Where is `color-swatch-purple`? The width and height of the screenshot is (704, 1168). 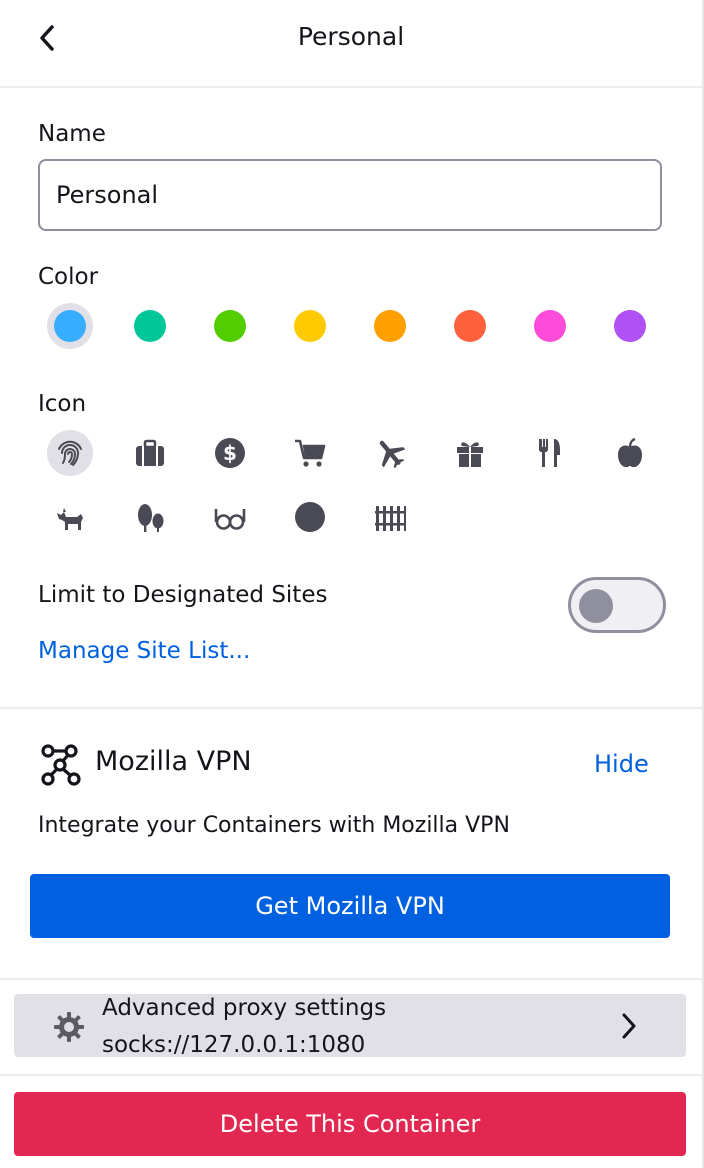
color-swatch-purple is located at coordinates (630, 326).